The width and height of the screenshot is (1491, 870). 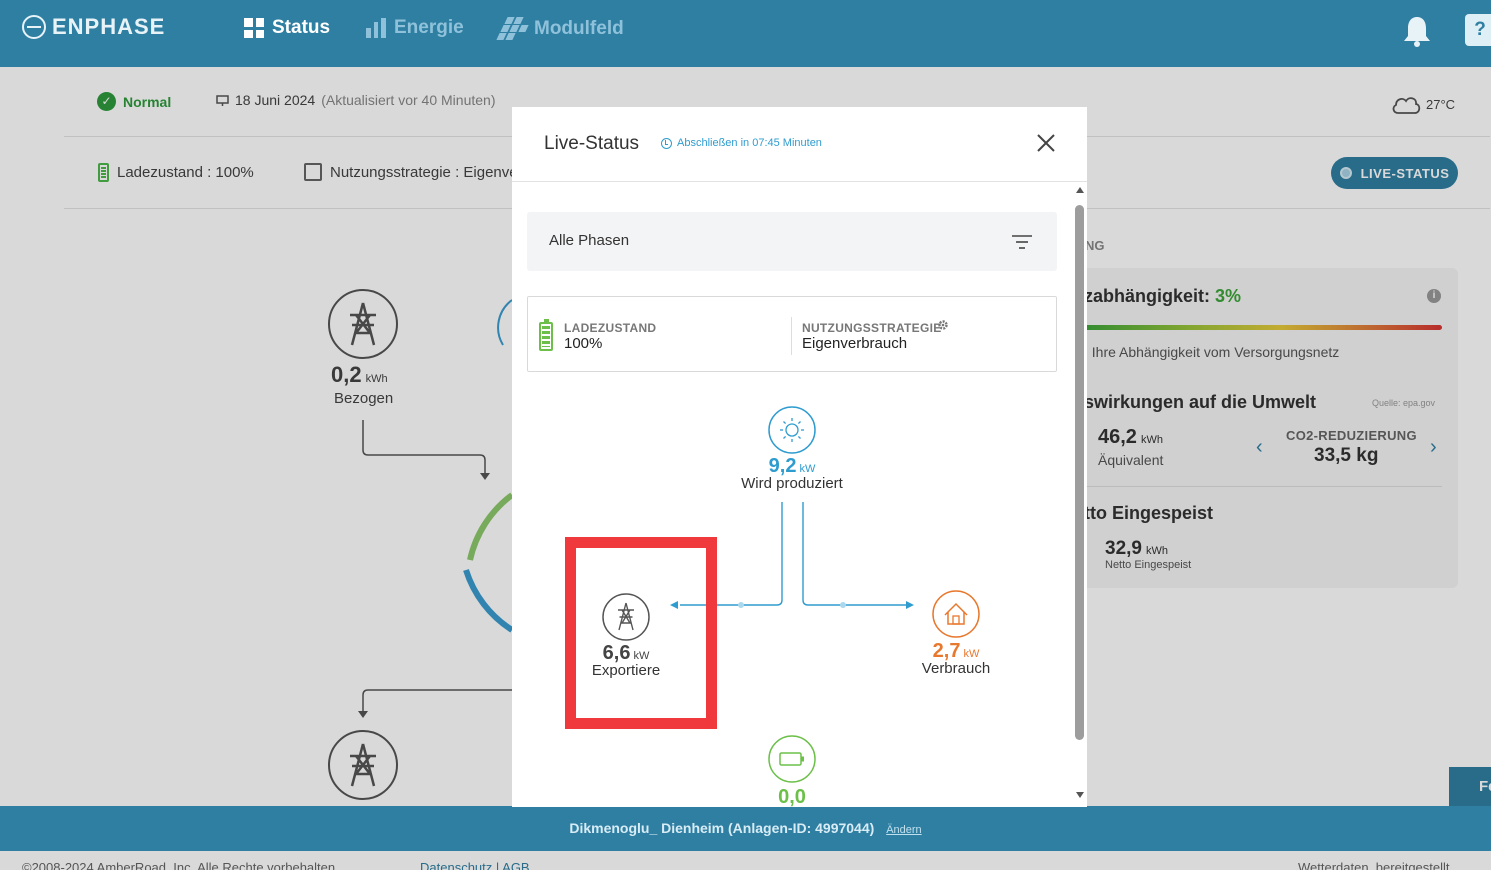 I want to click on scroll-up-icon, so click(x=1080, y=190).